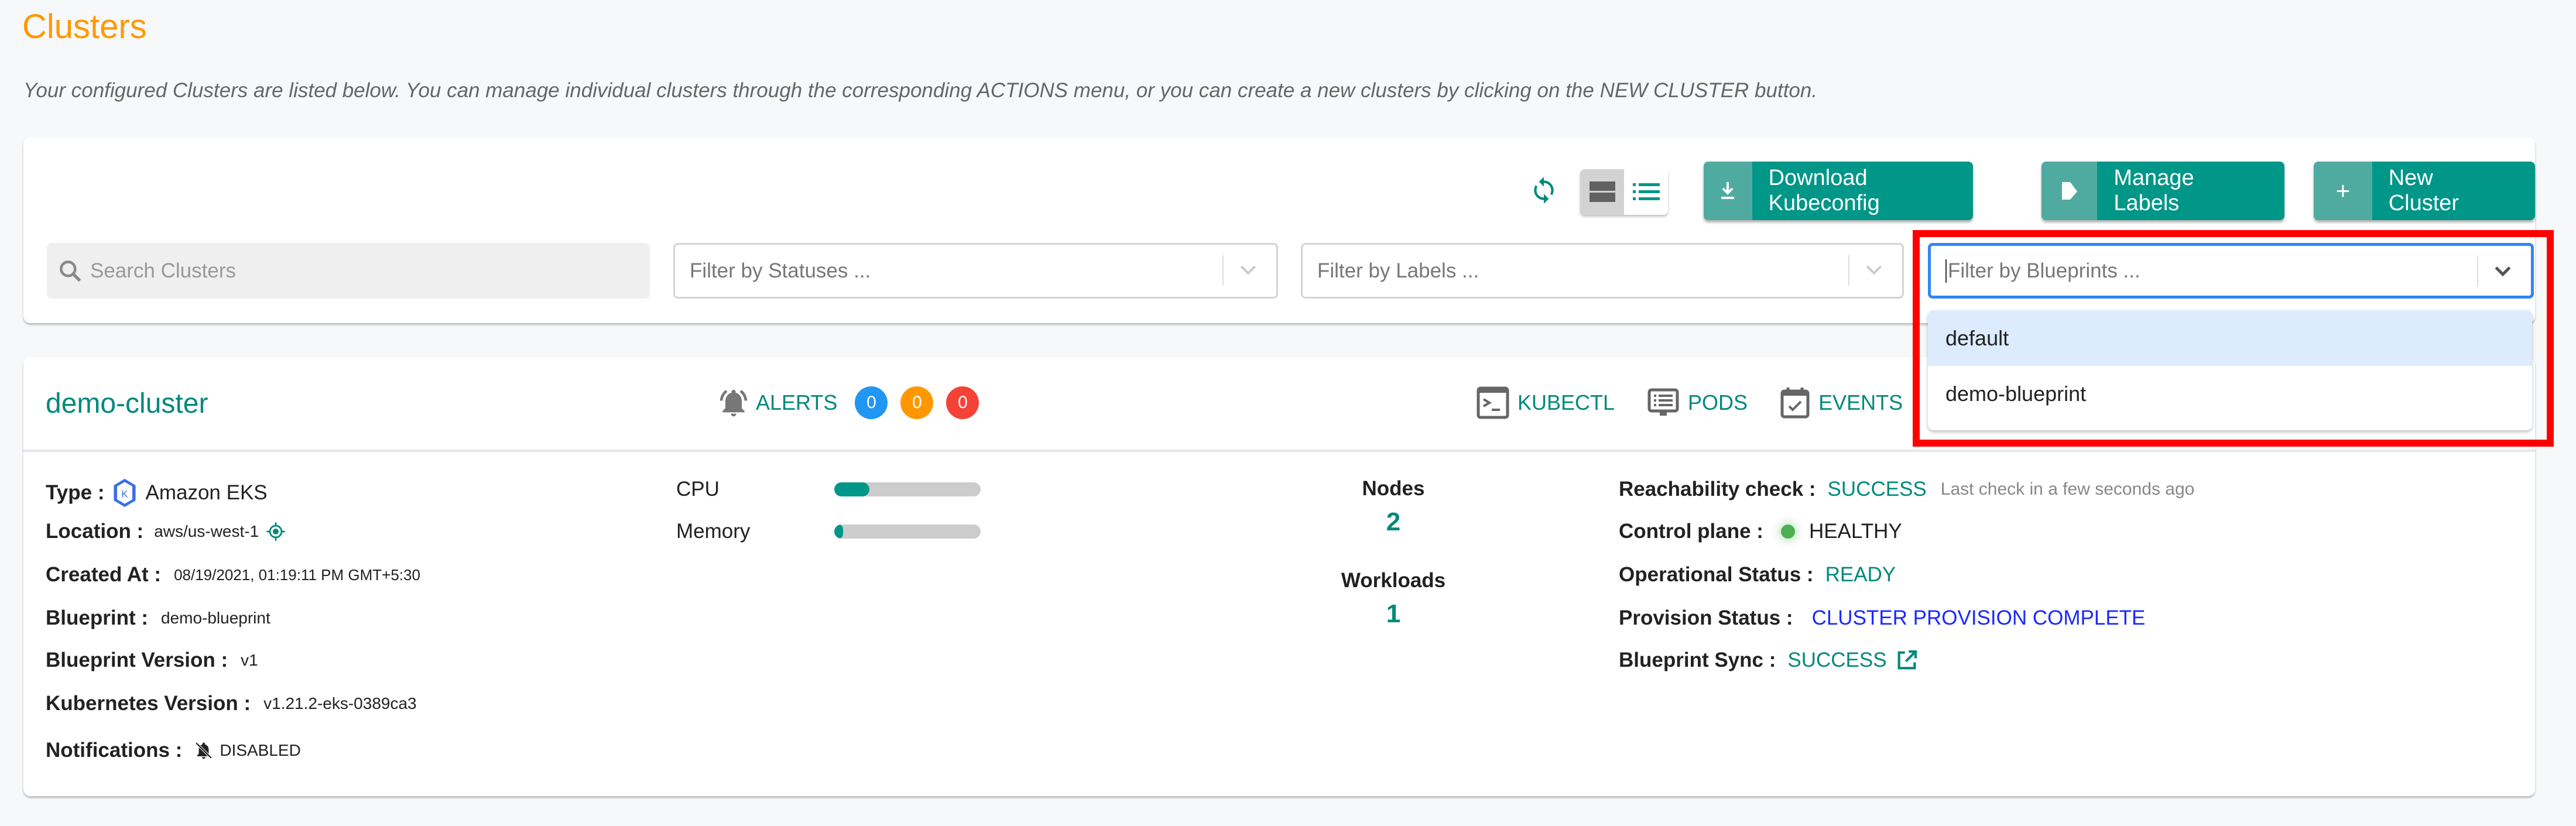 This screenshot has height=826, width=2576. I want to click on eks-icon: K, so click(125, 493).